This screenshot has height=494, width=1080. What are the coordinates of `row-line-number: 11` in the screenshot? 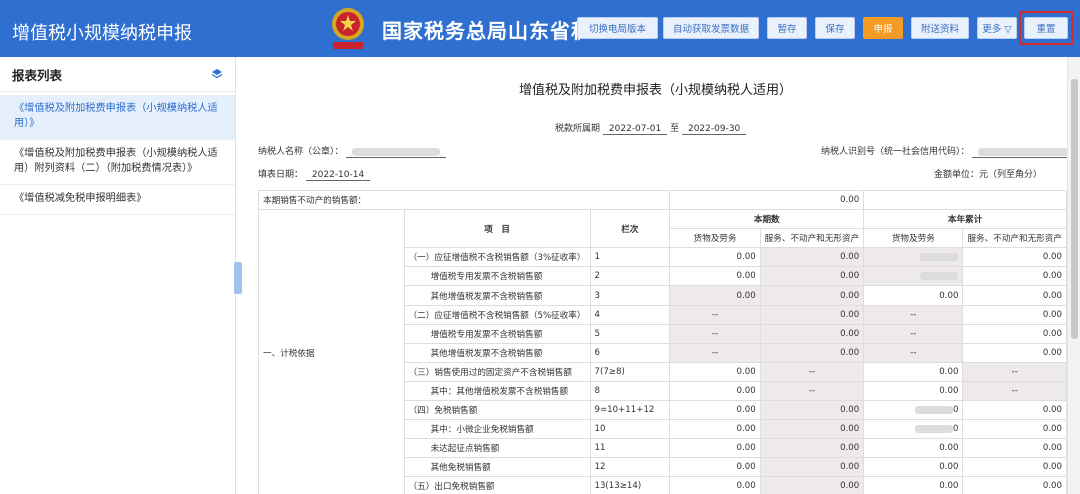 It's located at (630, 448).